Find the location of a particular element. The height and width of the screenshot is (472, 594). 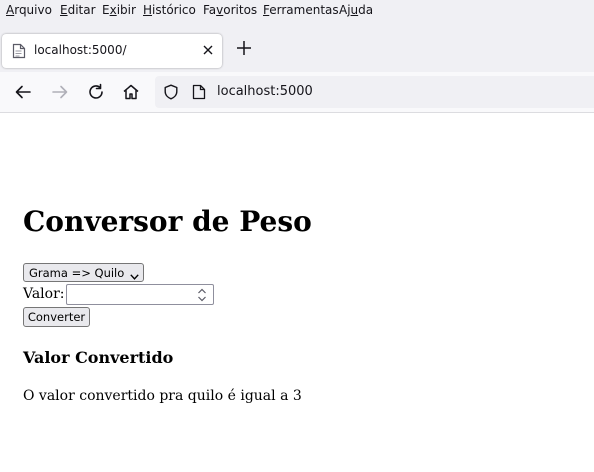

reload-icon is located at coordinates (96, 92).